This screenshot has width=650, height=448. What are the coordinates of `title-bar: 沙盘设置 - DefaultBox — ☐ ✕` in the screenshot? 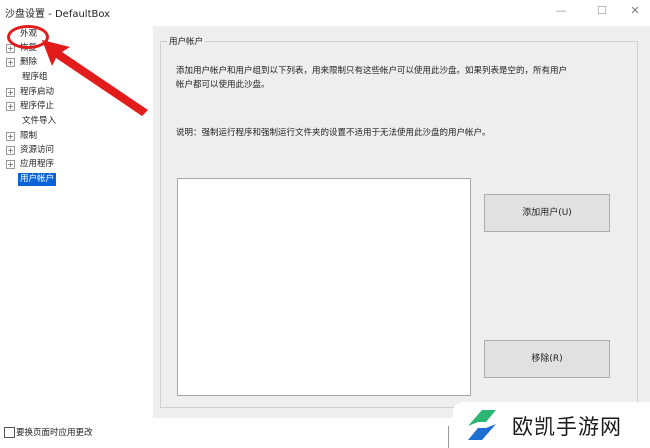 It's located at (325, 12).